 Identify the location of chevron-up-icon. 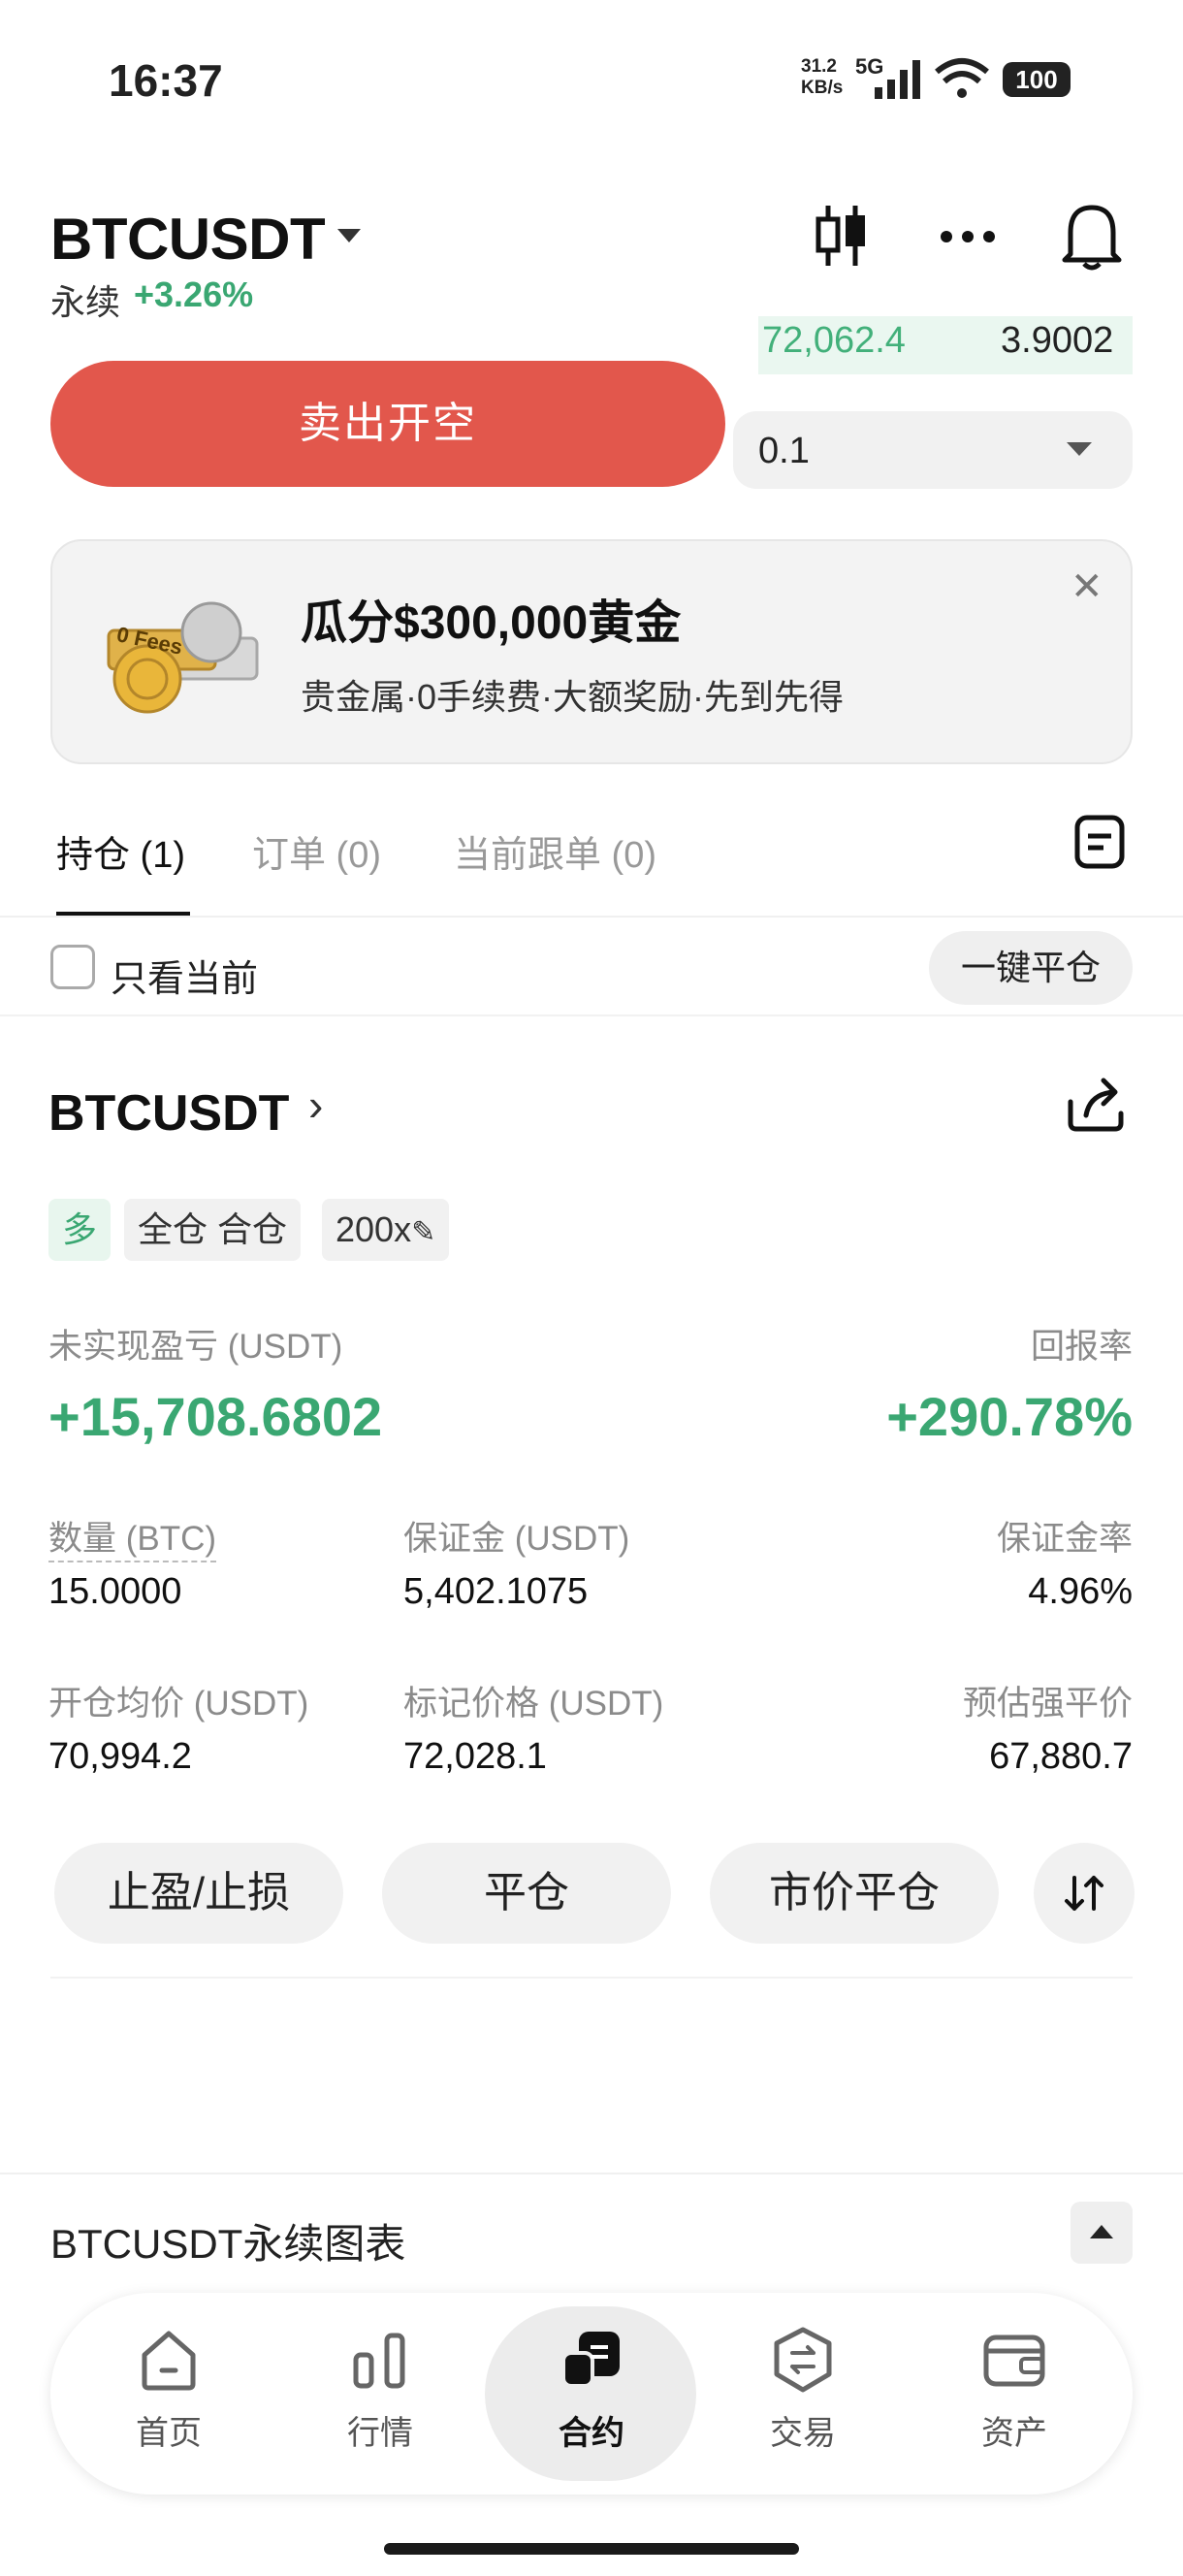
(1101, 2231).